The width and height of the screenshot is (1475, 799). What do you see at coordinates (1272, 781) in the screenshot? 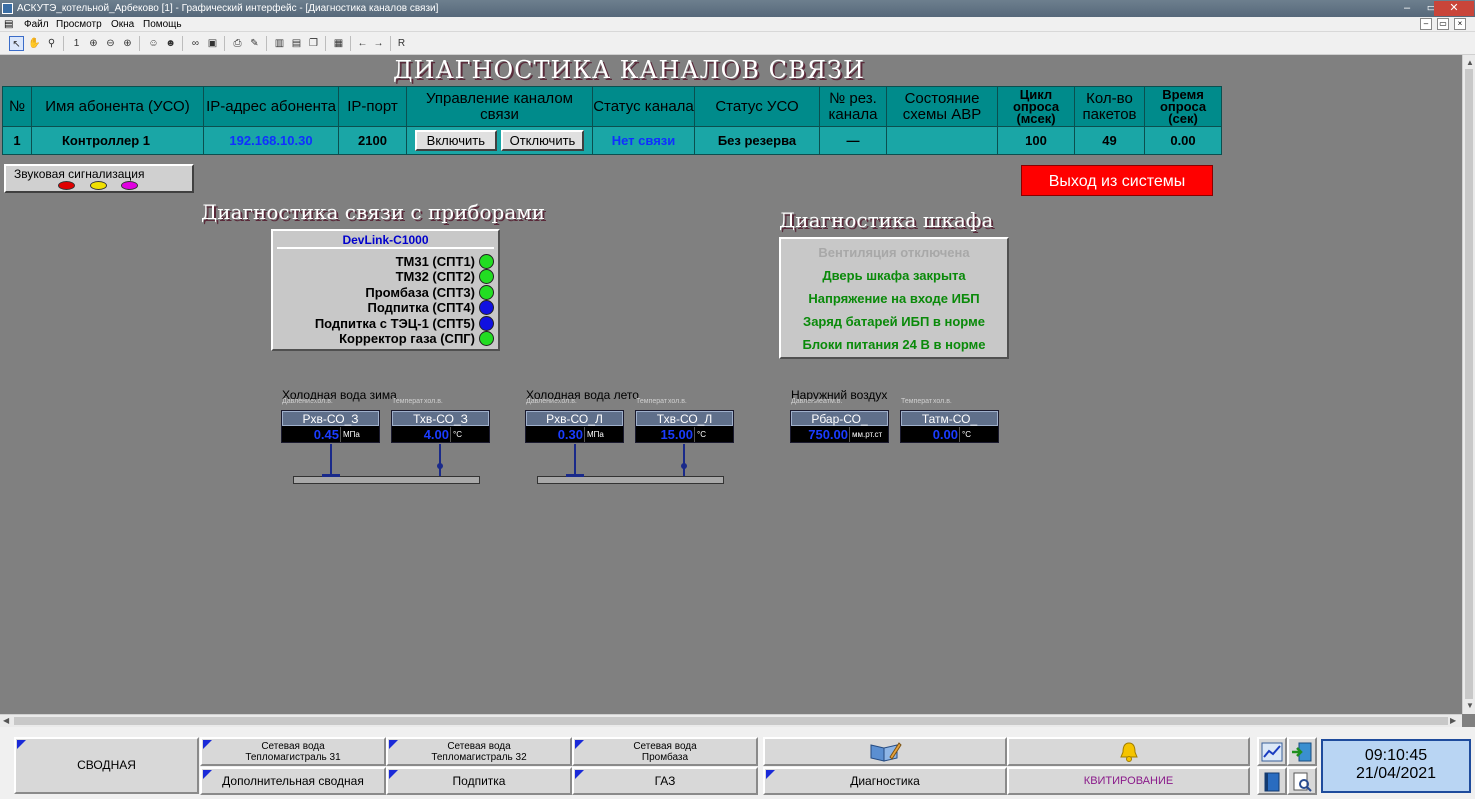
I see `book-button` at bounding box center [1272, 781].